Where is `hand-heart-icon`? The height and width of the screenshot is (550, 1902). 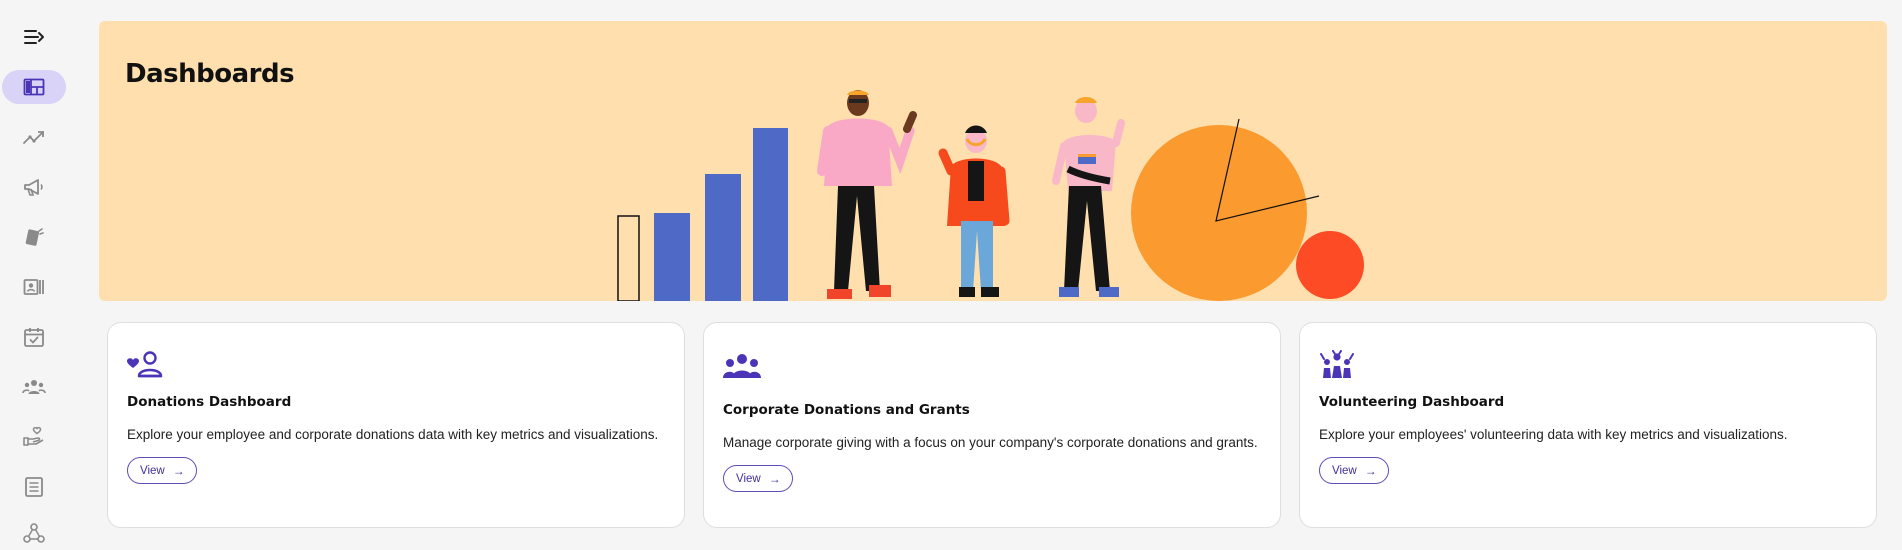 hand-heart-icon is located at coordinates (33, 436).